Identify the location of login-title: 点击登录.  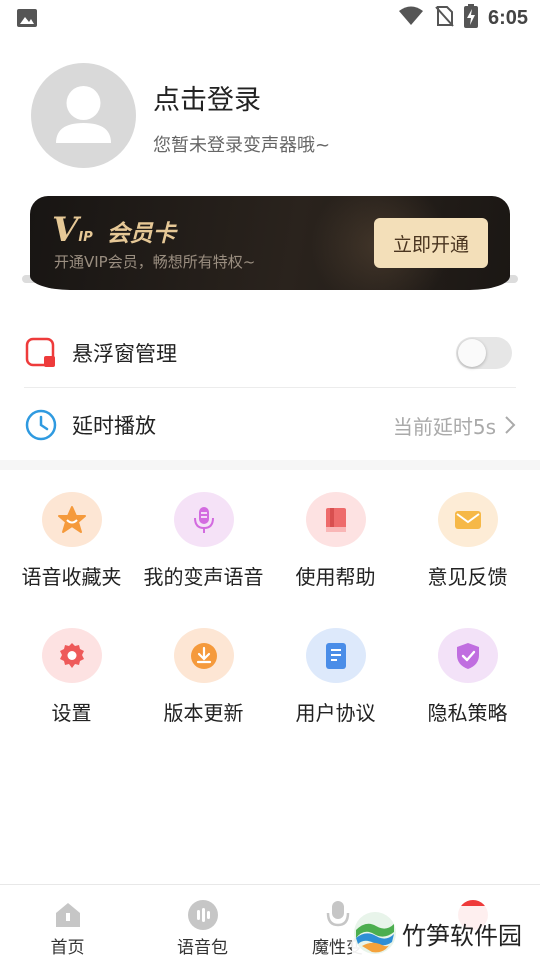
(207, 97).